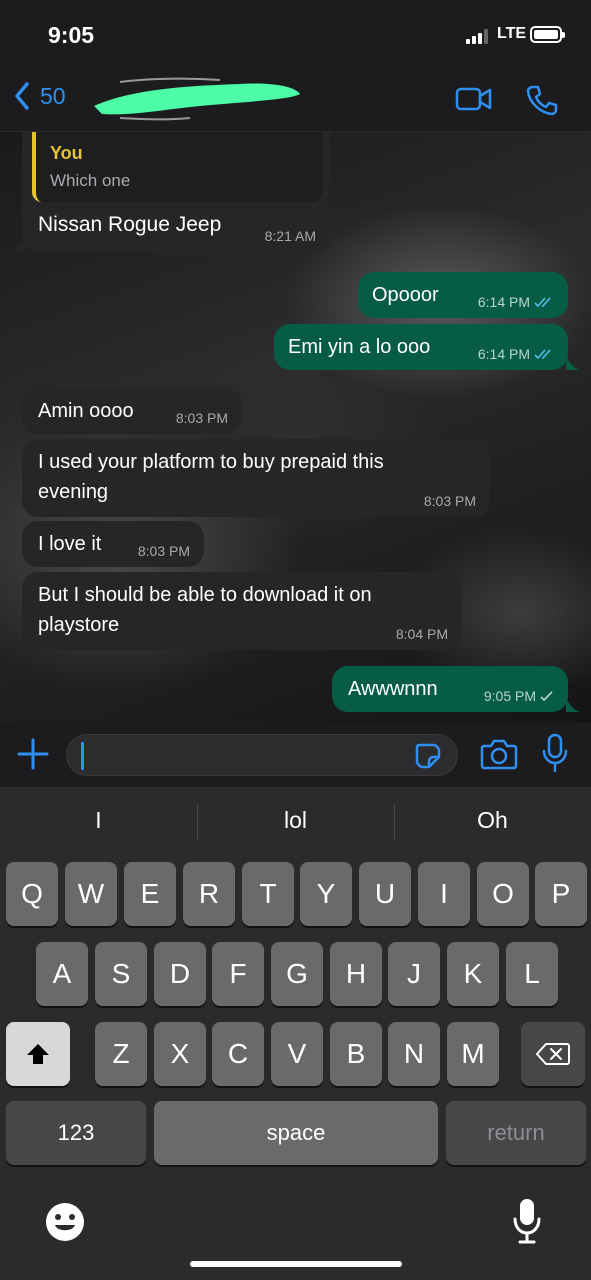 The height and width of the screenshot is (1280, 591). What do you see at coordinates (532, 974) in the screenshot?
I see `key-l: L` at bounding box center [532, 974].